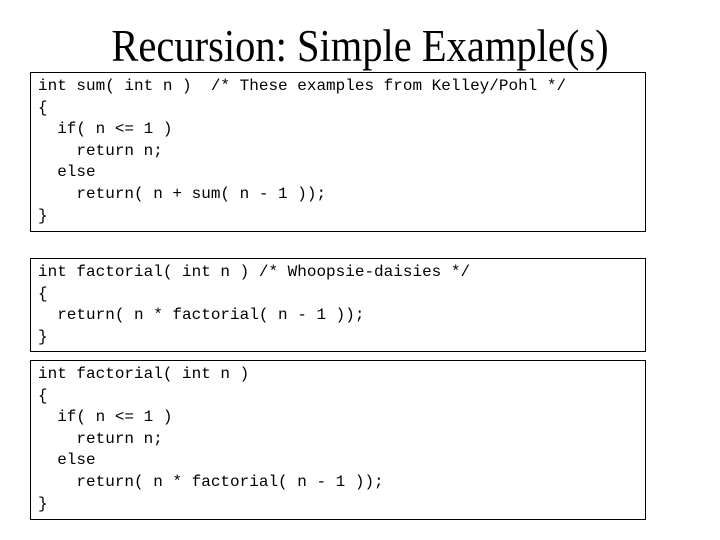 The height and width of the screenshot is (540, 720). What do you see at coordinates (360, 46) in the screenshot?
I see `slide-title: Recursion: Simple Example(s)` at bounding box center [360, 46].